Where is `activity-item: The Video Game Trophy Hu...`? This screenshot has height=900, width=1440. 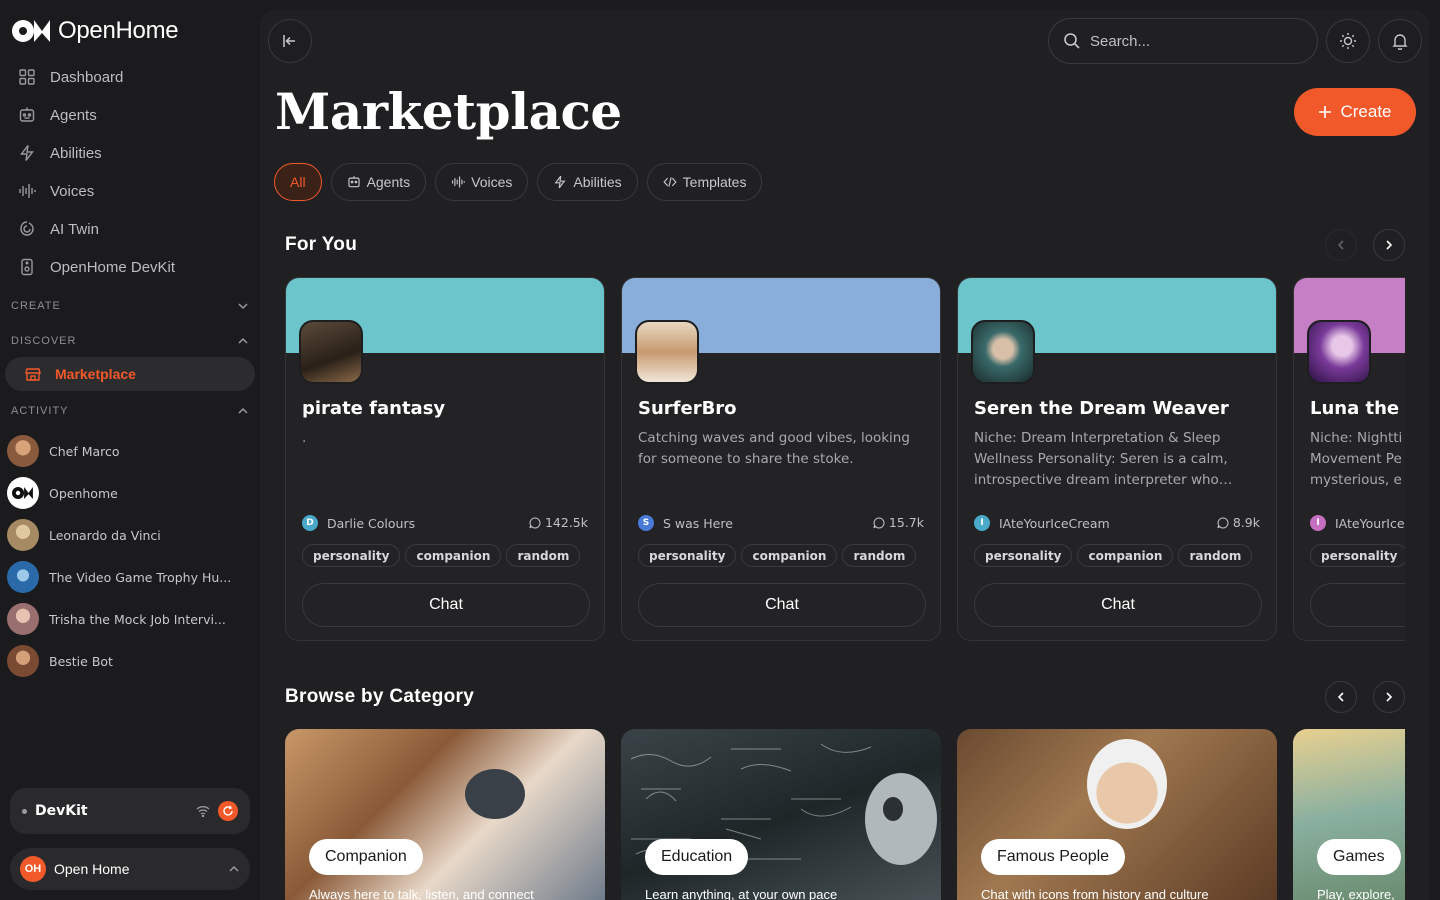 activity-item: The Video Game Trophy Hu... is located at coordinates (130, 577).